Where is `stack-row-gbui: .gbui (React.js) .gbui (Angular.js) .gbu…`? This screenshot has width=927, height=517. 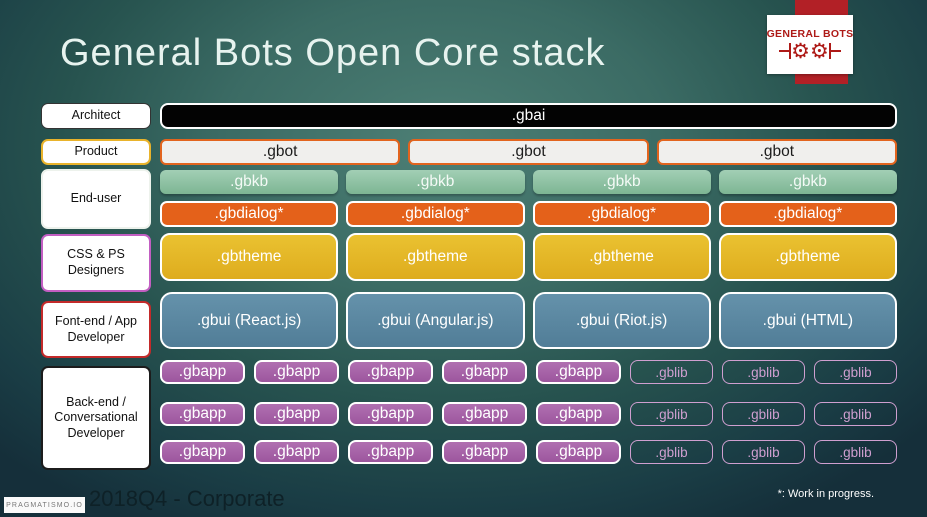
stack-row-gbui: .gbui (React.js) .gbui (Angular.js) .gbu… is located at coordinates (528, 320).